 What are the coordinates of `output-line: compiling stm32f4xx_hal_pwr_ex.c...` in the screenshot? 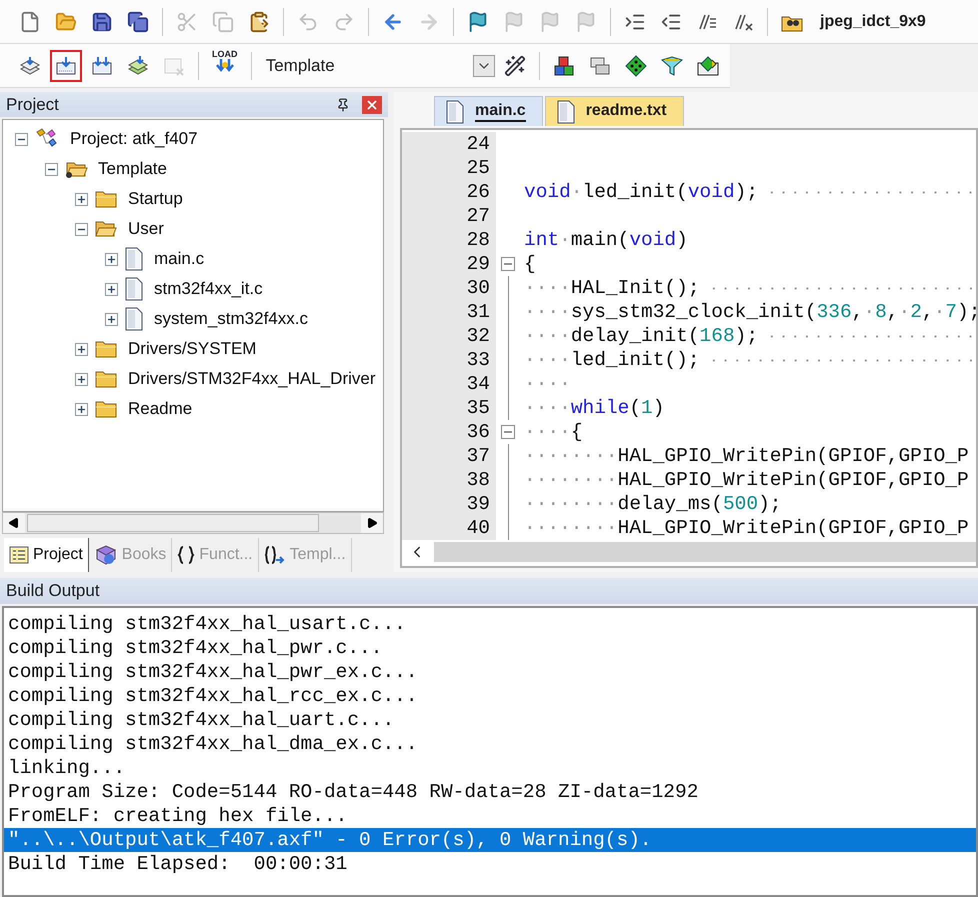 It's located at (213, 672).